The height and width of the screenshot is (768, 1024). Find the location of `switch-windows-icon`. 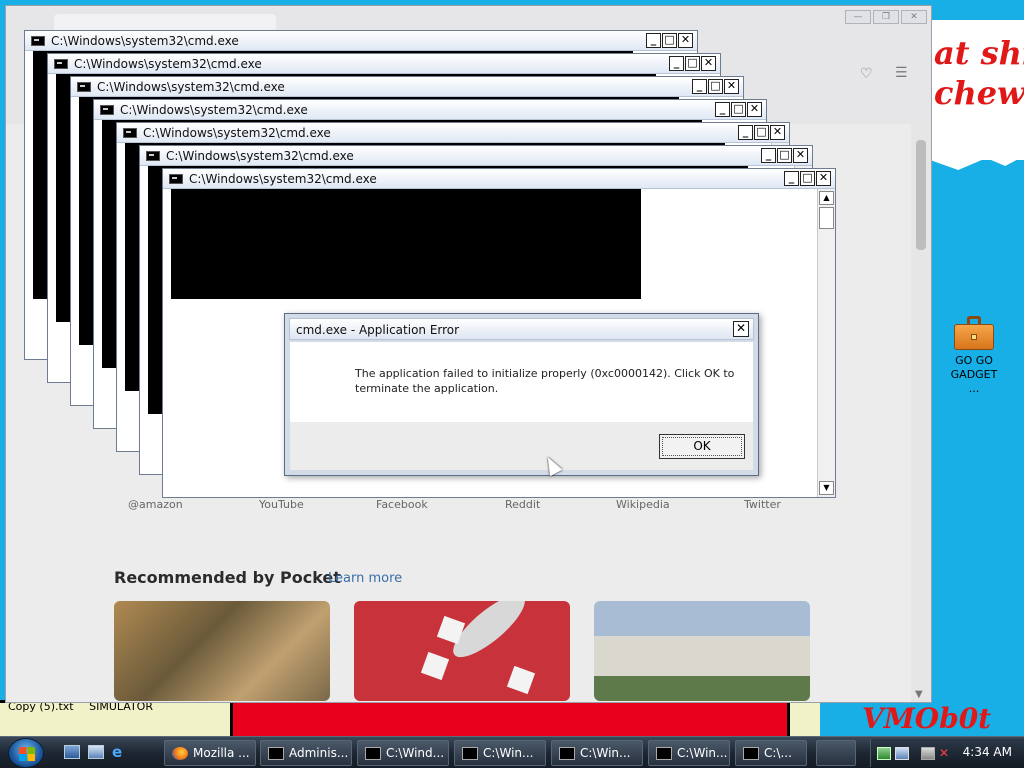

switch-windows-icon is located at coordinates (96, 752).